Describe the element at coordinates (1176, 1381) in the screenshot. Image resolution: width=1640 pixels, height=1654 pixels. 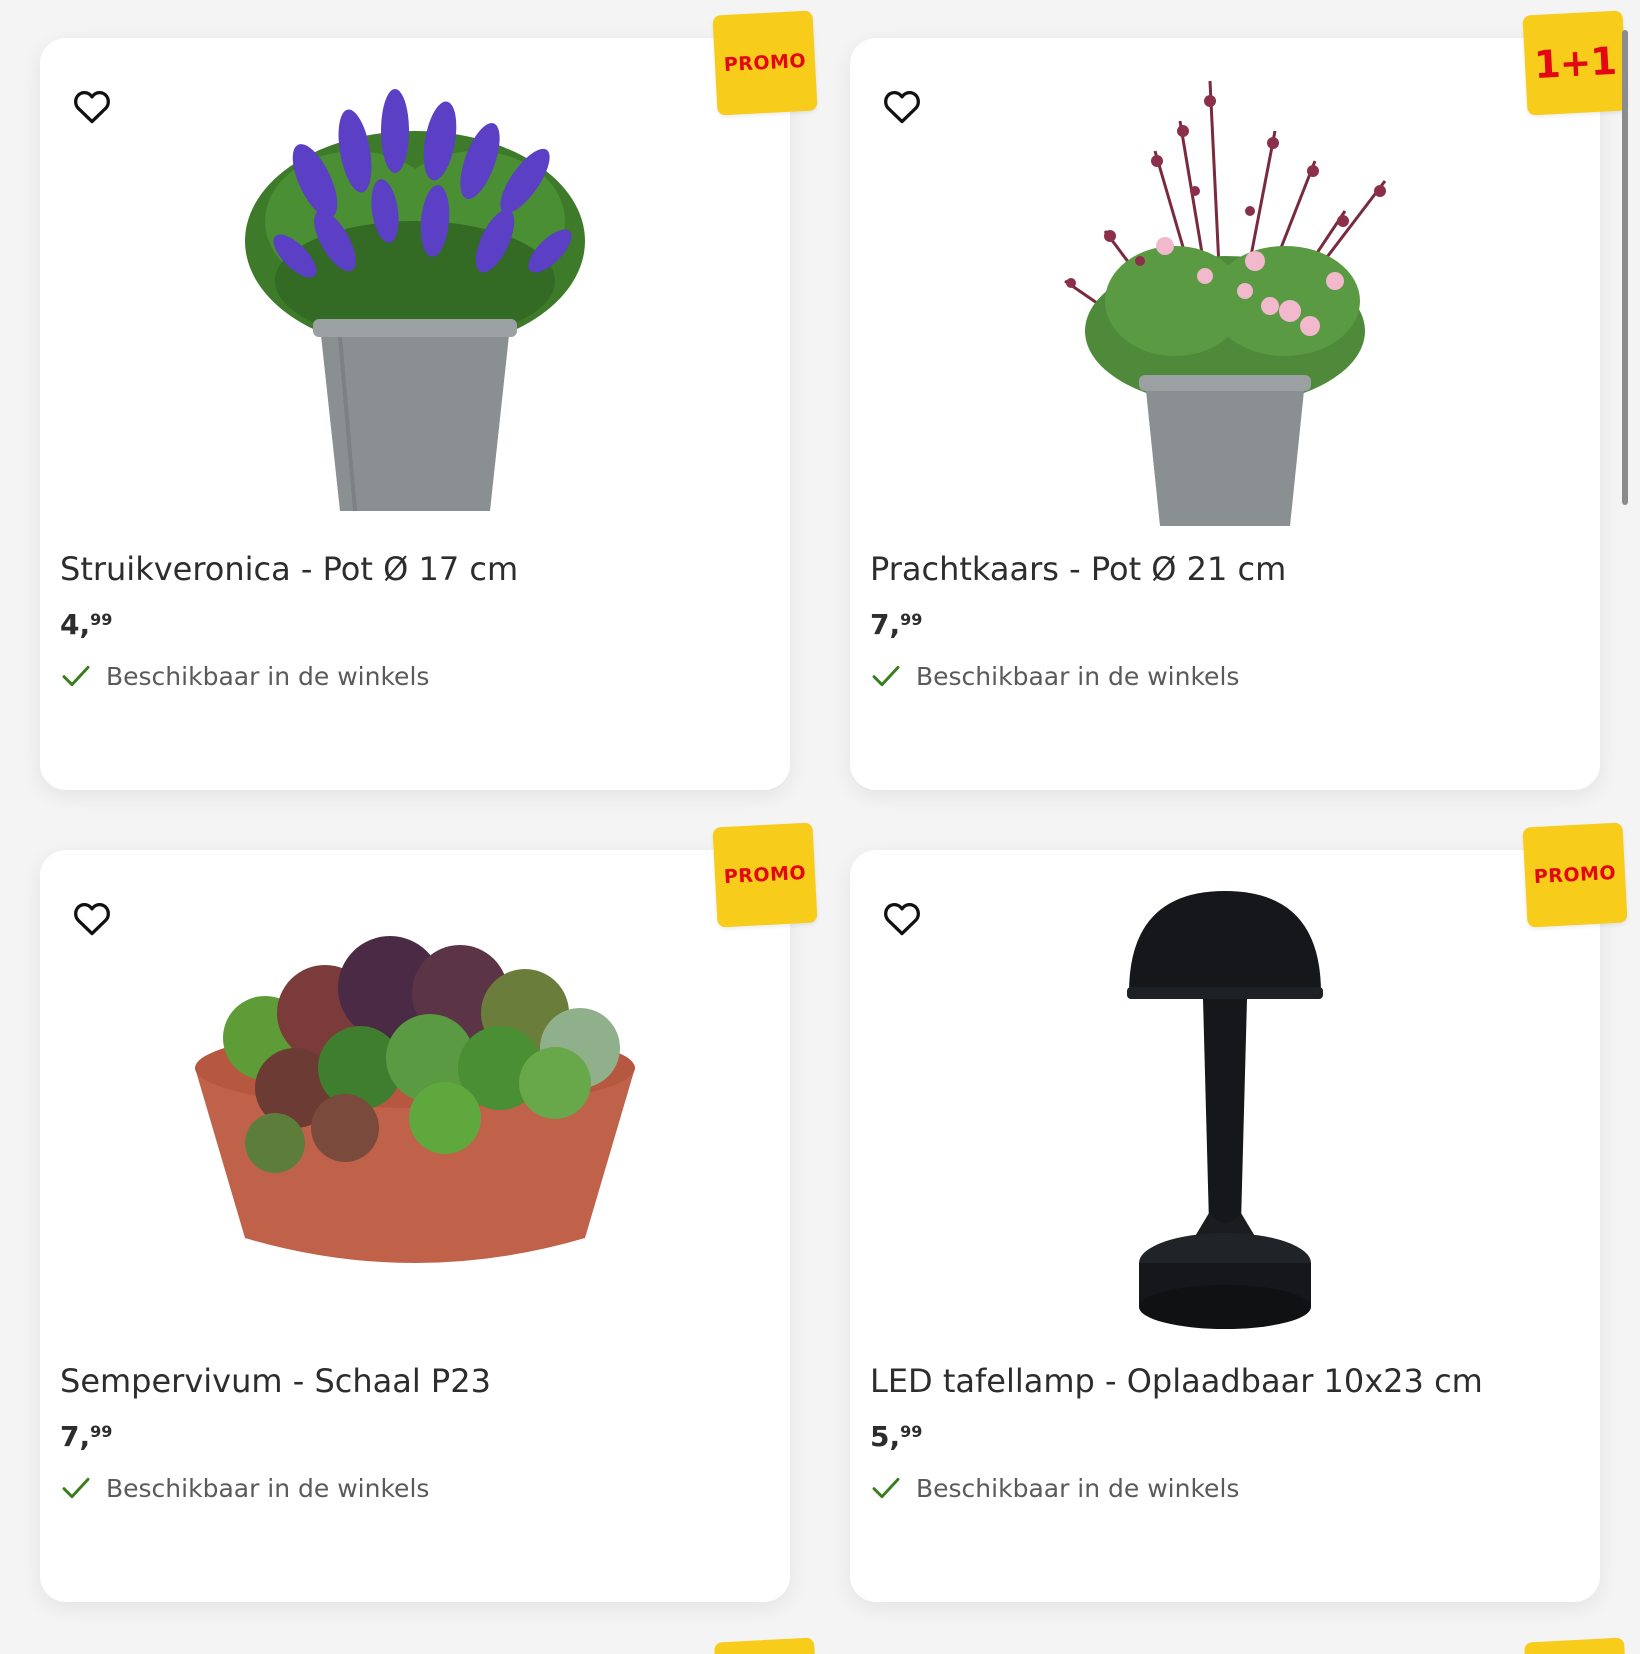
I see `product-title: LED tafellamp - Oplaadbaar 10x23 cm` at that location.